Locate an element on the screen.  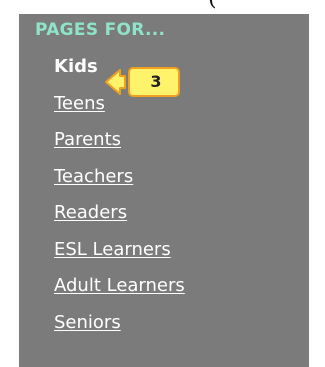
nav-link-teens: Teens is located at coordinates (79, 103).